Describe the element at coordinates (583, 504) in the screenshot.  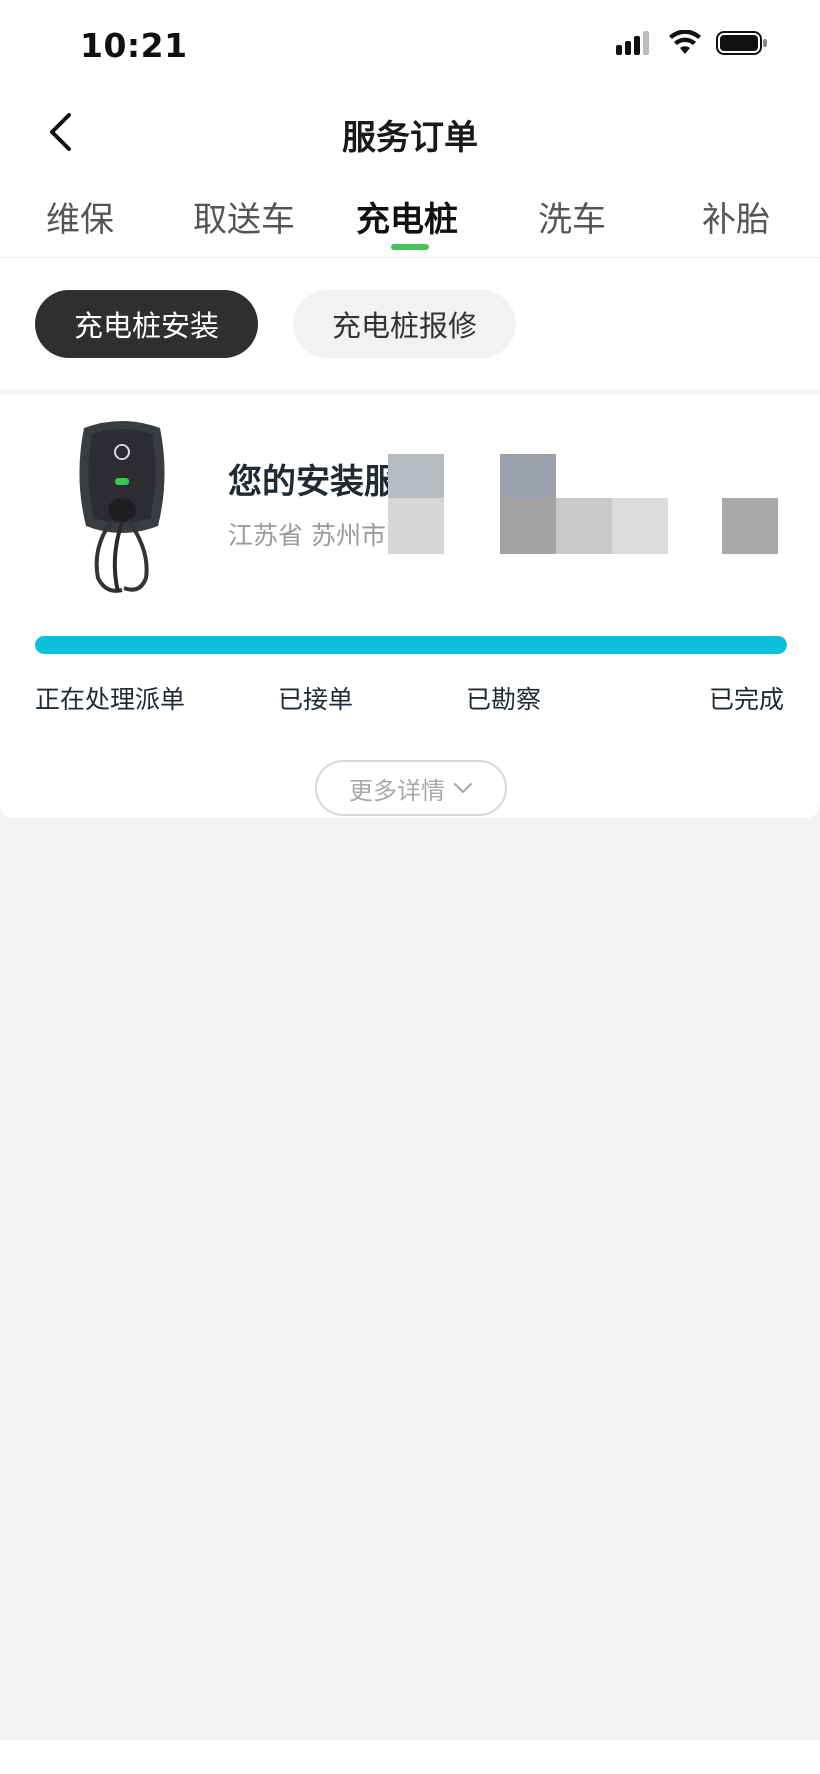
I see `privacy-mosaic` at that location.